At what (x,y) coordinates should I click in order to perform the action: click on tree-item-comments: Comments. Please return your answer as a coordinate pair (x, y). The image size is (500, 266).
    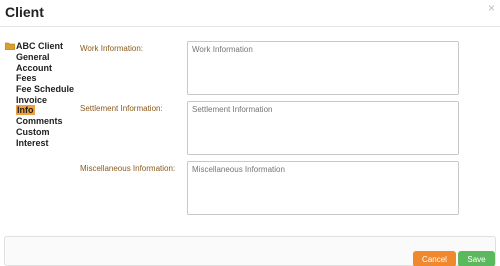
    Looking at the image, I should click on (39, 121).